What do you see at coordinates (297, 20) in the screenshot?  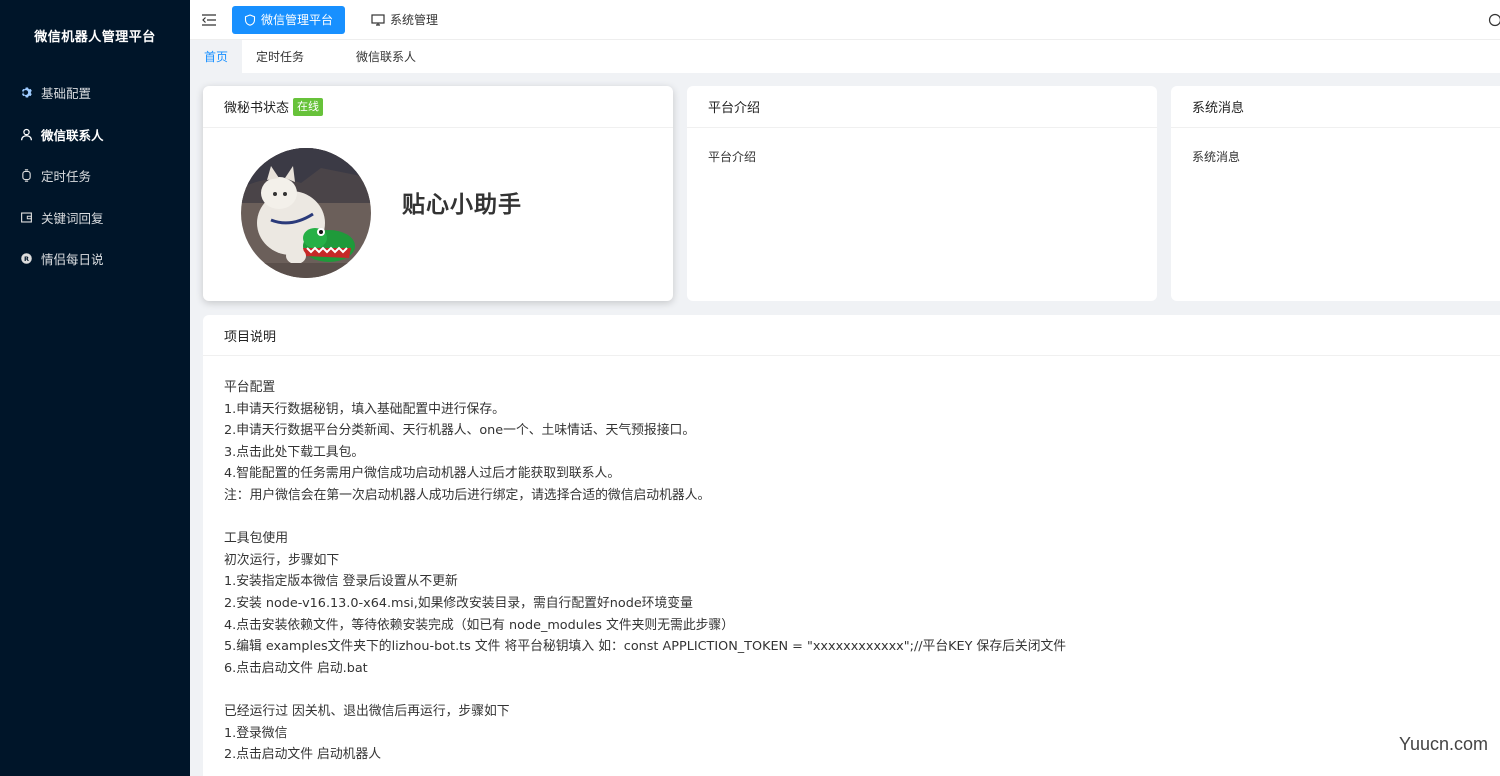 I see `nav-label: 微信管理平台` at bounding box center [297, 20].